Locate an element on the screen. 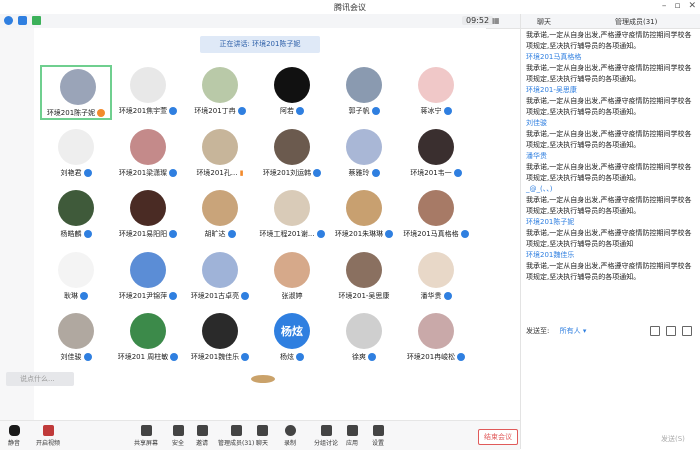 Image resolution: width=700 pixels, height=450 pixels. participant-tile: 环境201孔... ▮ is located at coordinates (220, 154).